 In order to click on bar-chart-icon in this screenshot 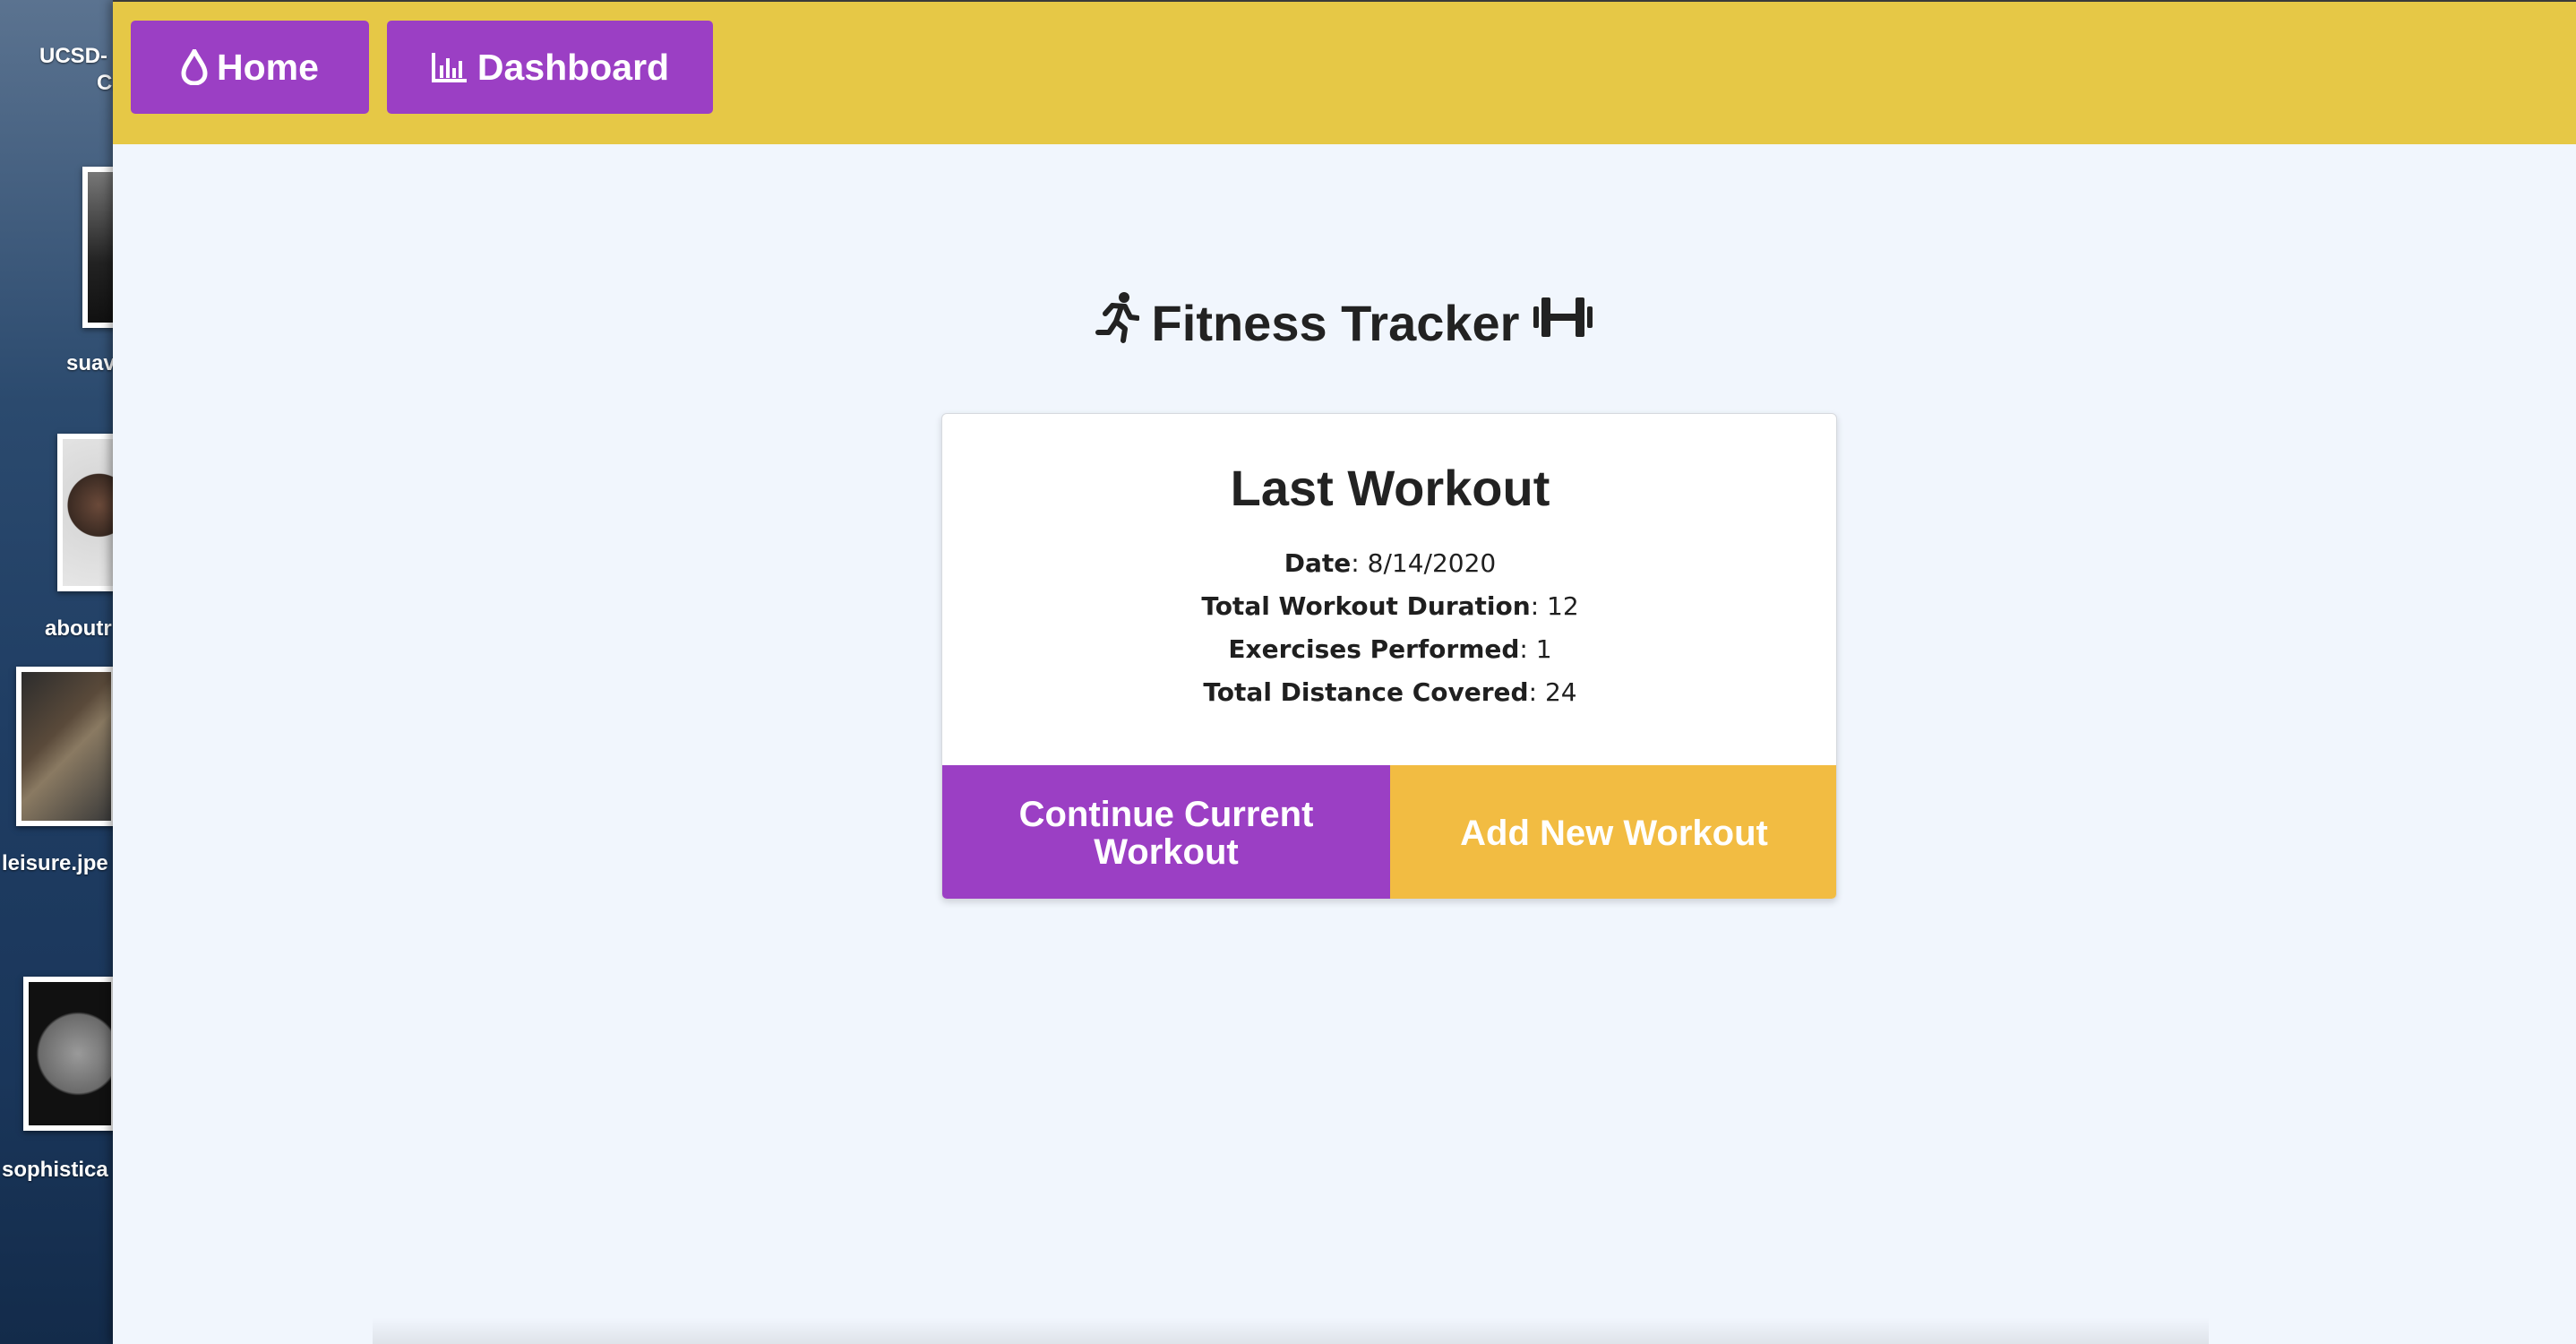, I will do `click(449, 67)`.